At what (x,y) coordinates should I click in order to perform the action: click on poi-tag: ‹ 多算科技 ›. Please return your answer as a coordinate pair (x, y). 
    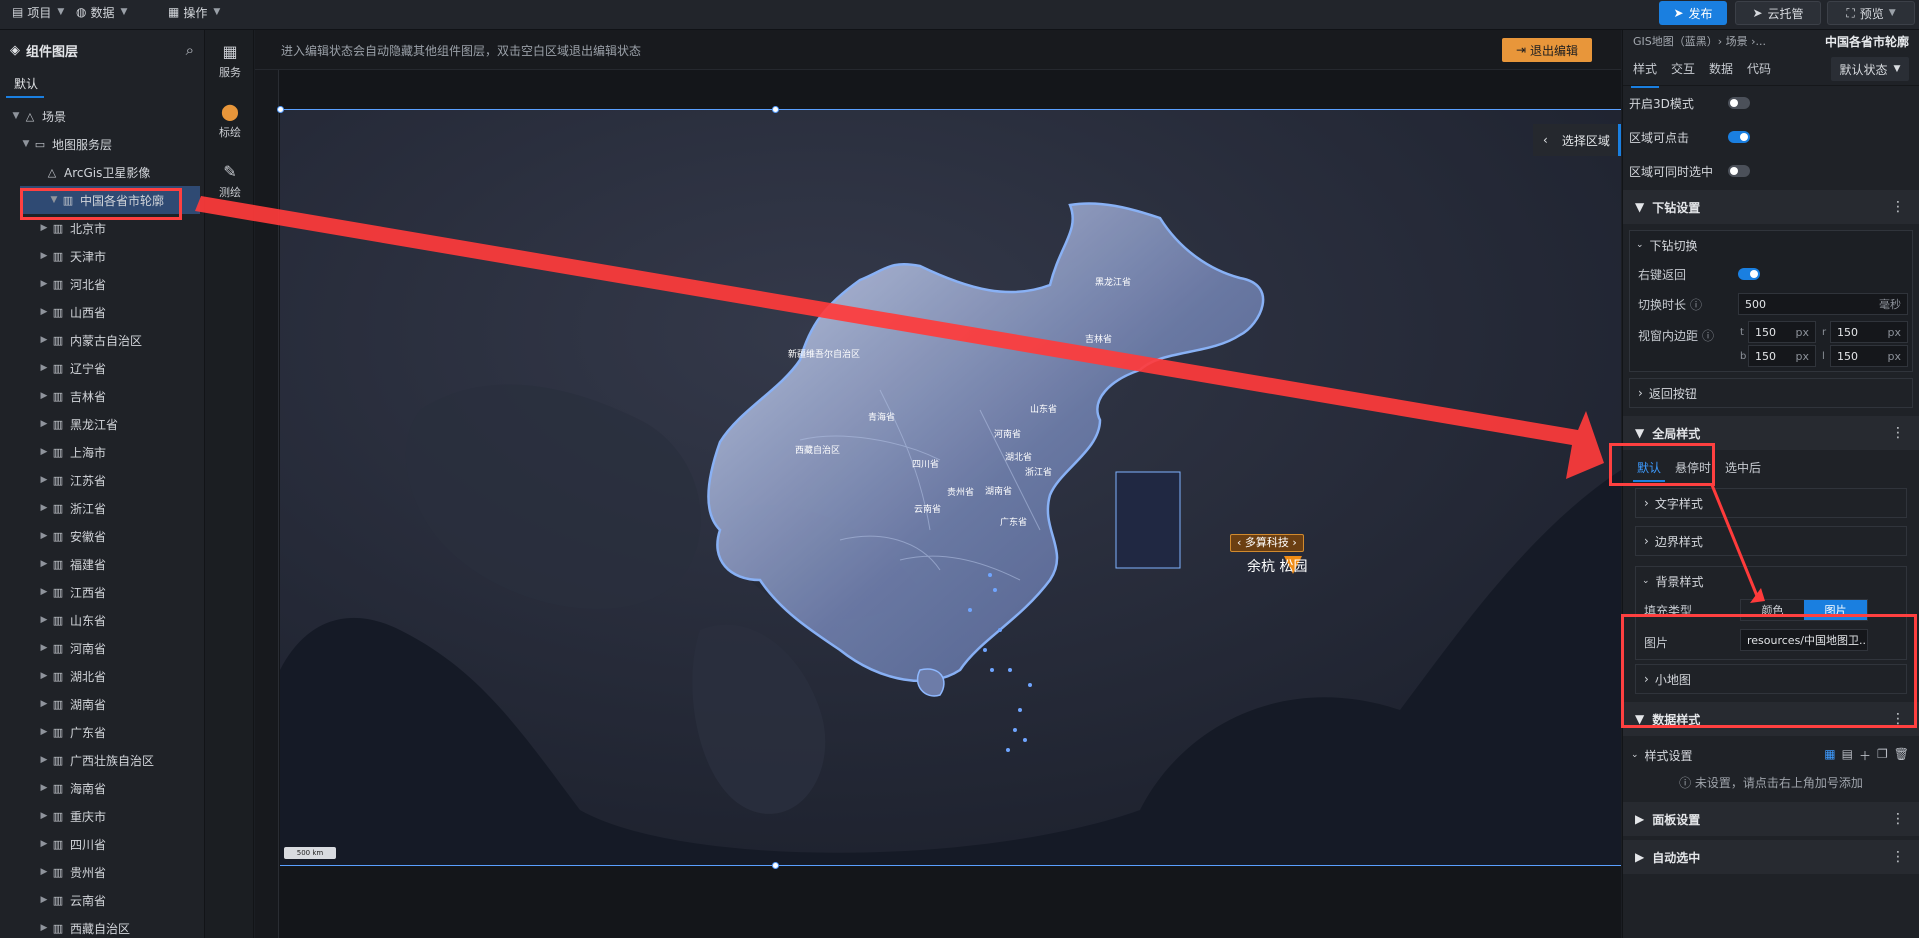
    Looking at the image, I should click on (1267, 543).